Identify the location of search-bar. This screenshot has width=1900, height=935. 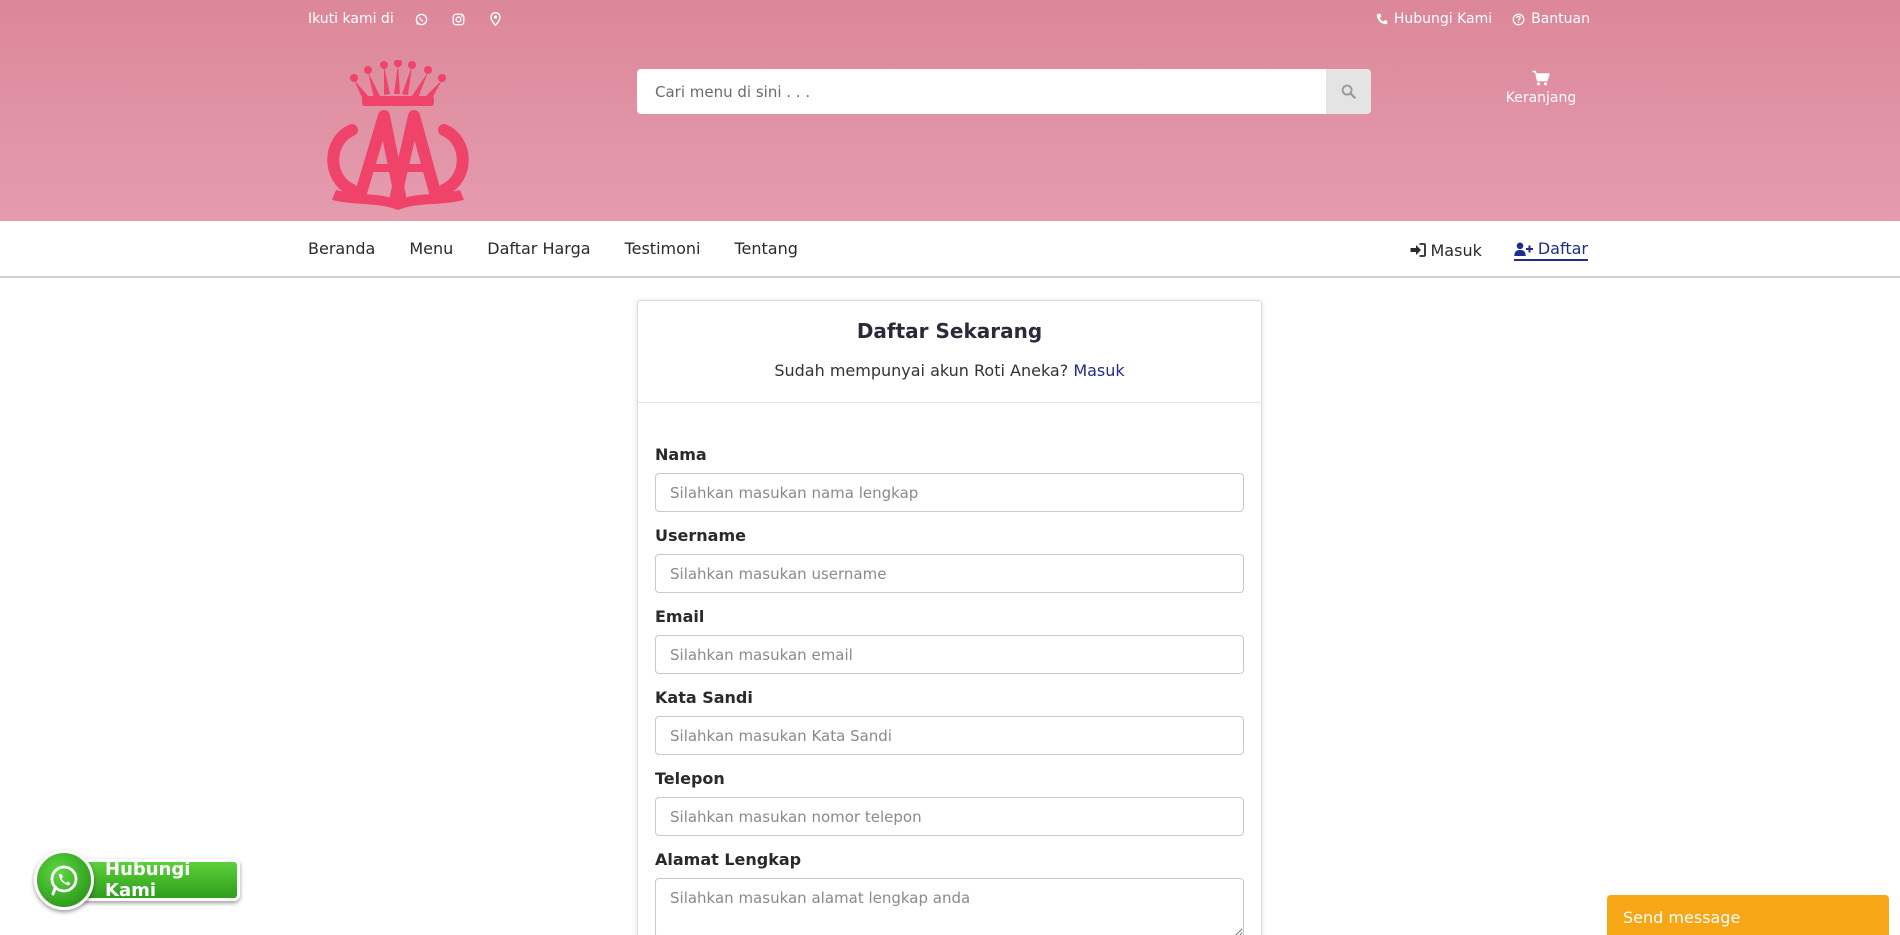
(1004, 91).